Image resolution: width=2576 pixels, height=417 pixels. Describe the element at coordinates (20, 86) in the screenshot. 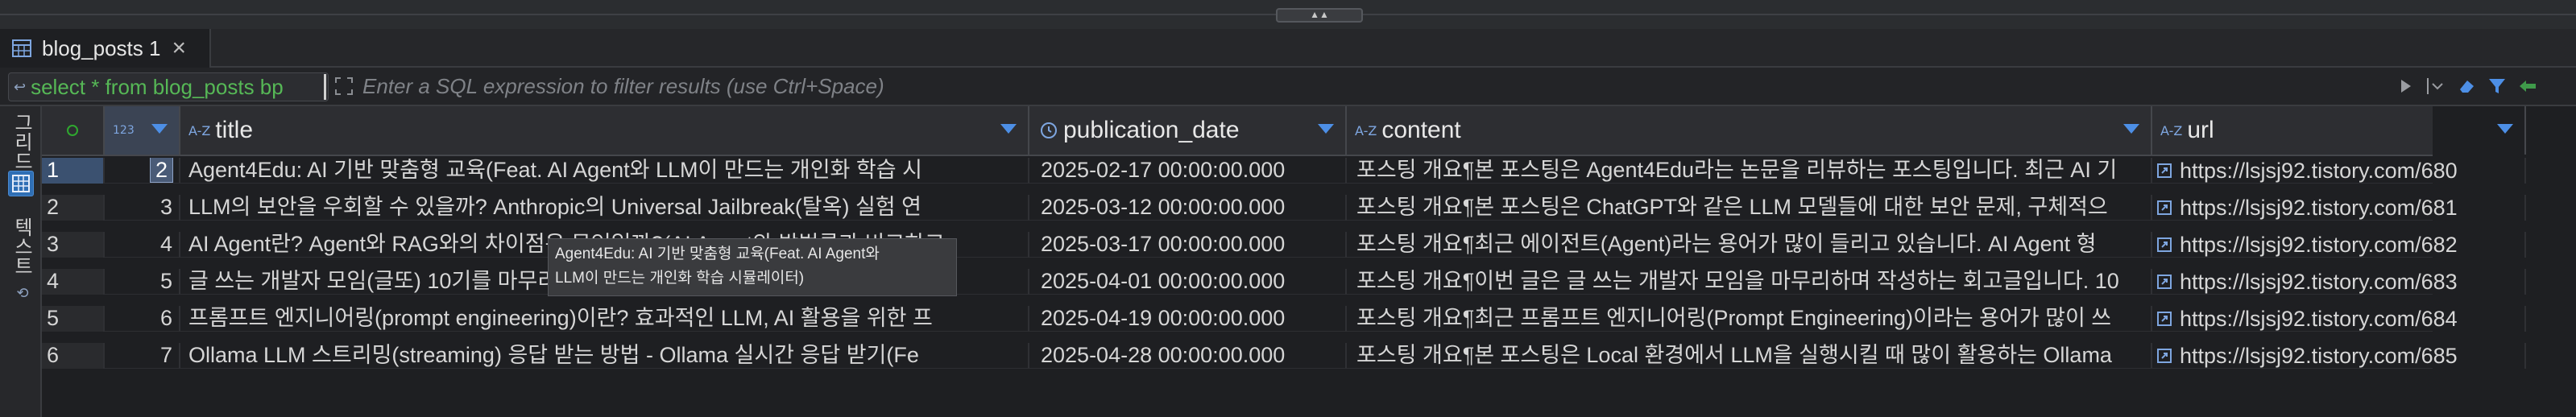

I see `sql-icon: ↩` at that location.